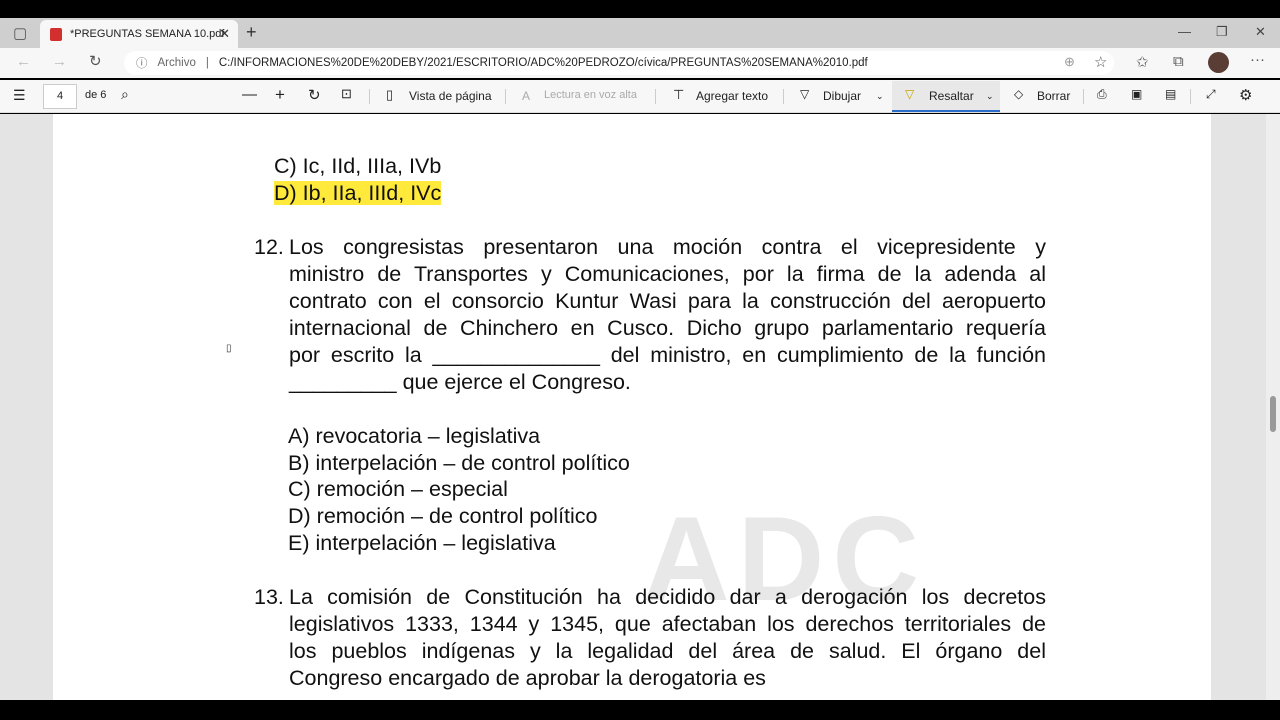  Describe the element at coordinates (59, 61) in the screenshot. I see `forward-icon: →` at that location.